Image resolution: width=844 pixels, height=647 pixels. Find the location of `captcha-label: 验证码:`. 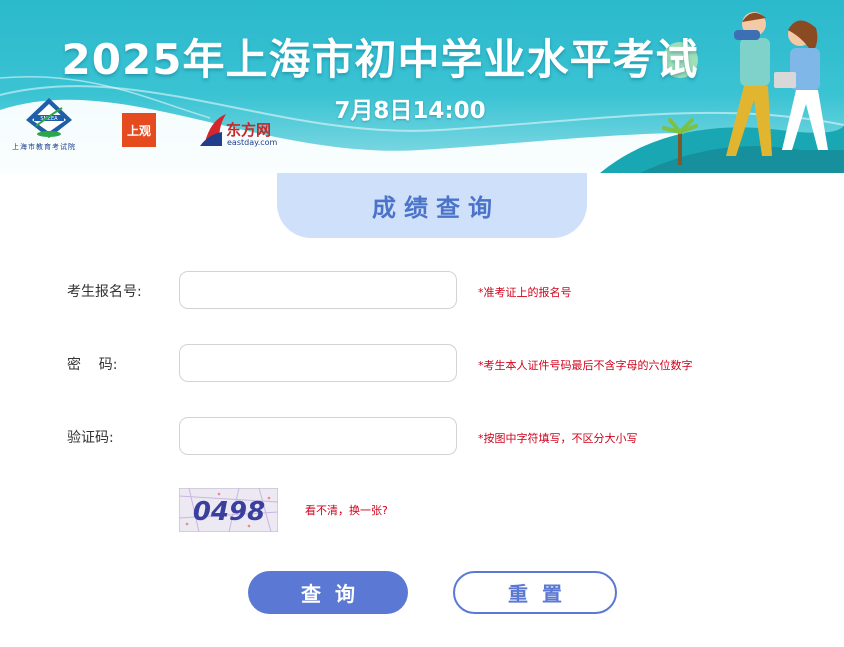

captcha-label: 验证码: is located at coordinates (90, 438).